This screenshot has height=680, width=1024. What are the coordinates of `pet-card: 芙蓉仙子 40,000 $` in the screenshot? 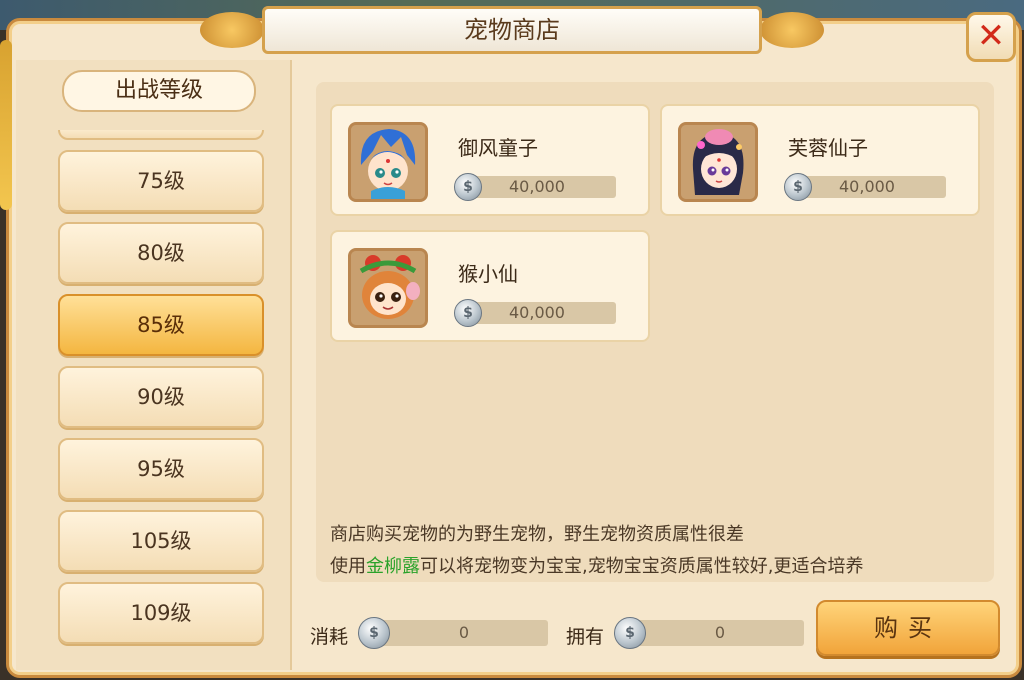 It's located at (820, 160).